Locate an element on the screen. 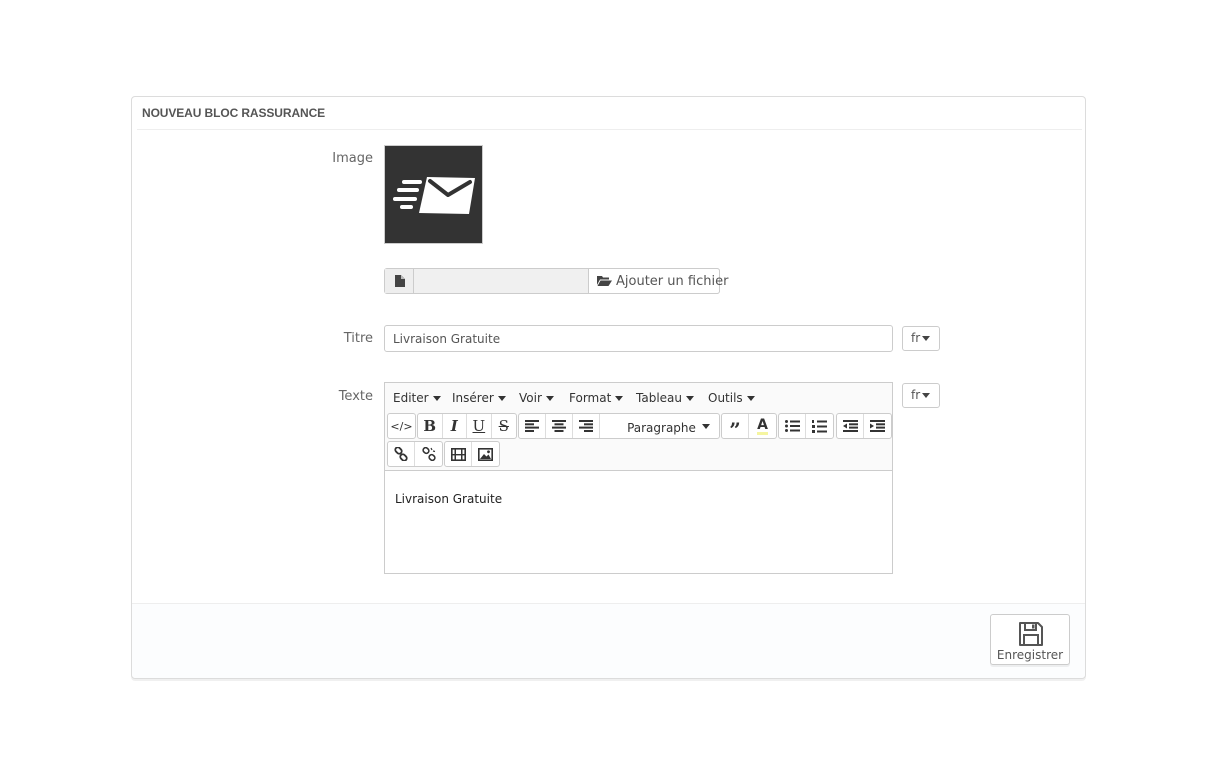 This screenshot has height=780, width=1220. title-label: Titre is located at coordinates (358, 338).